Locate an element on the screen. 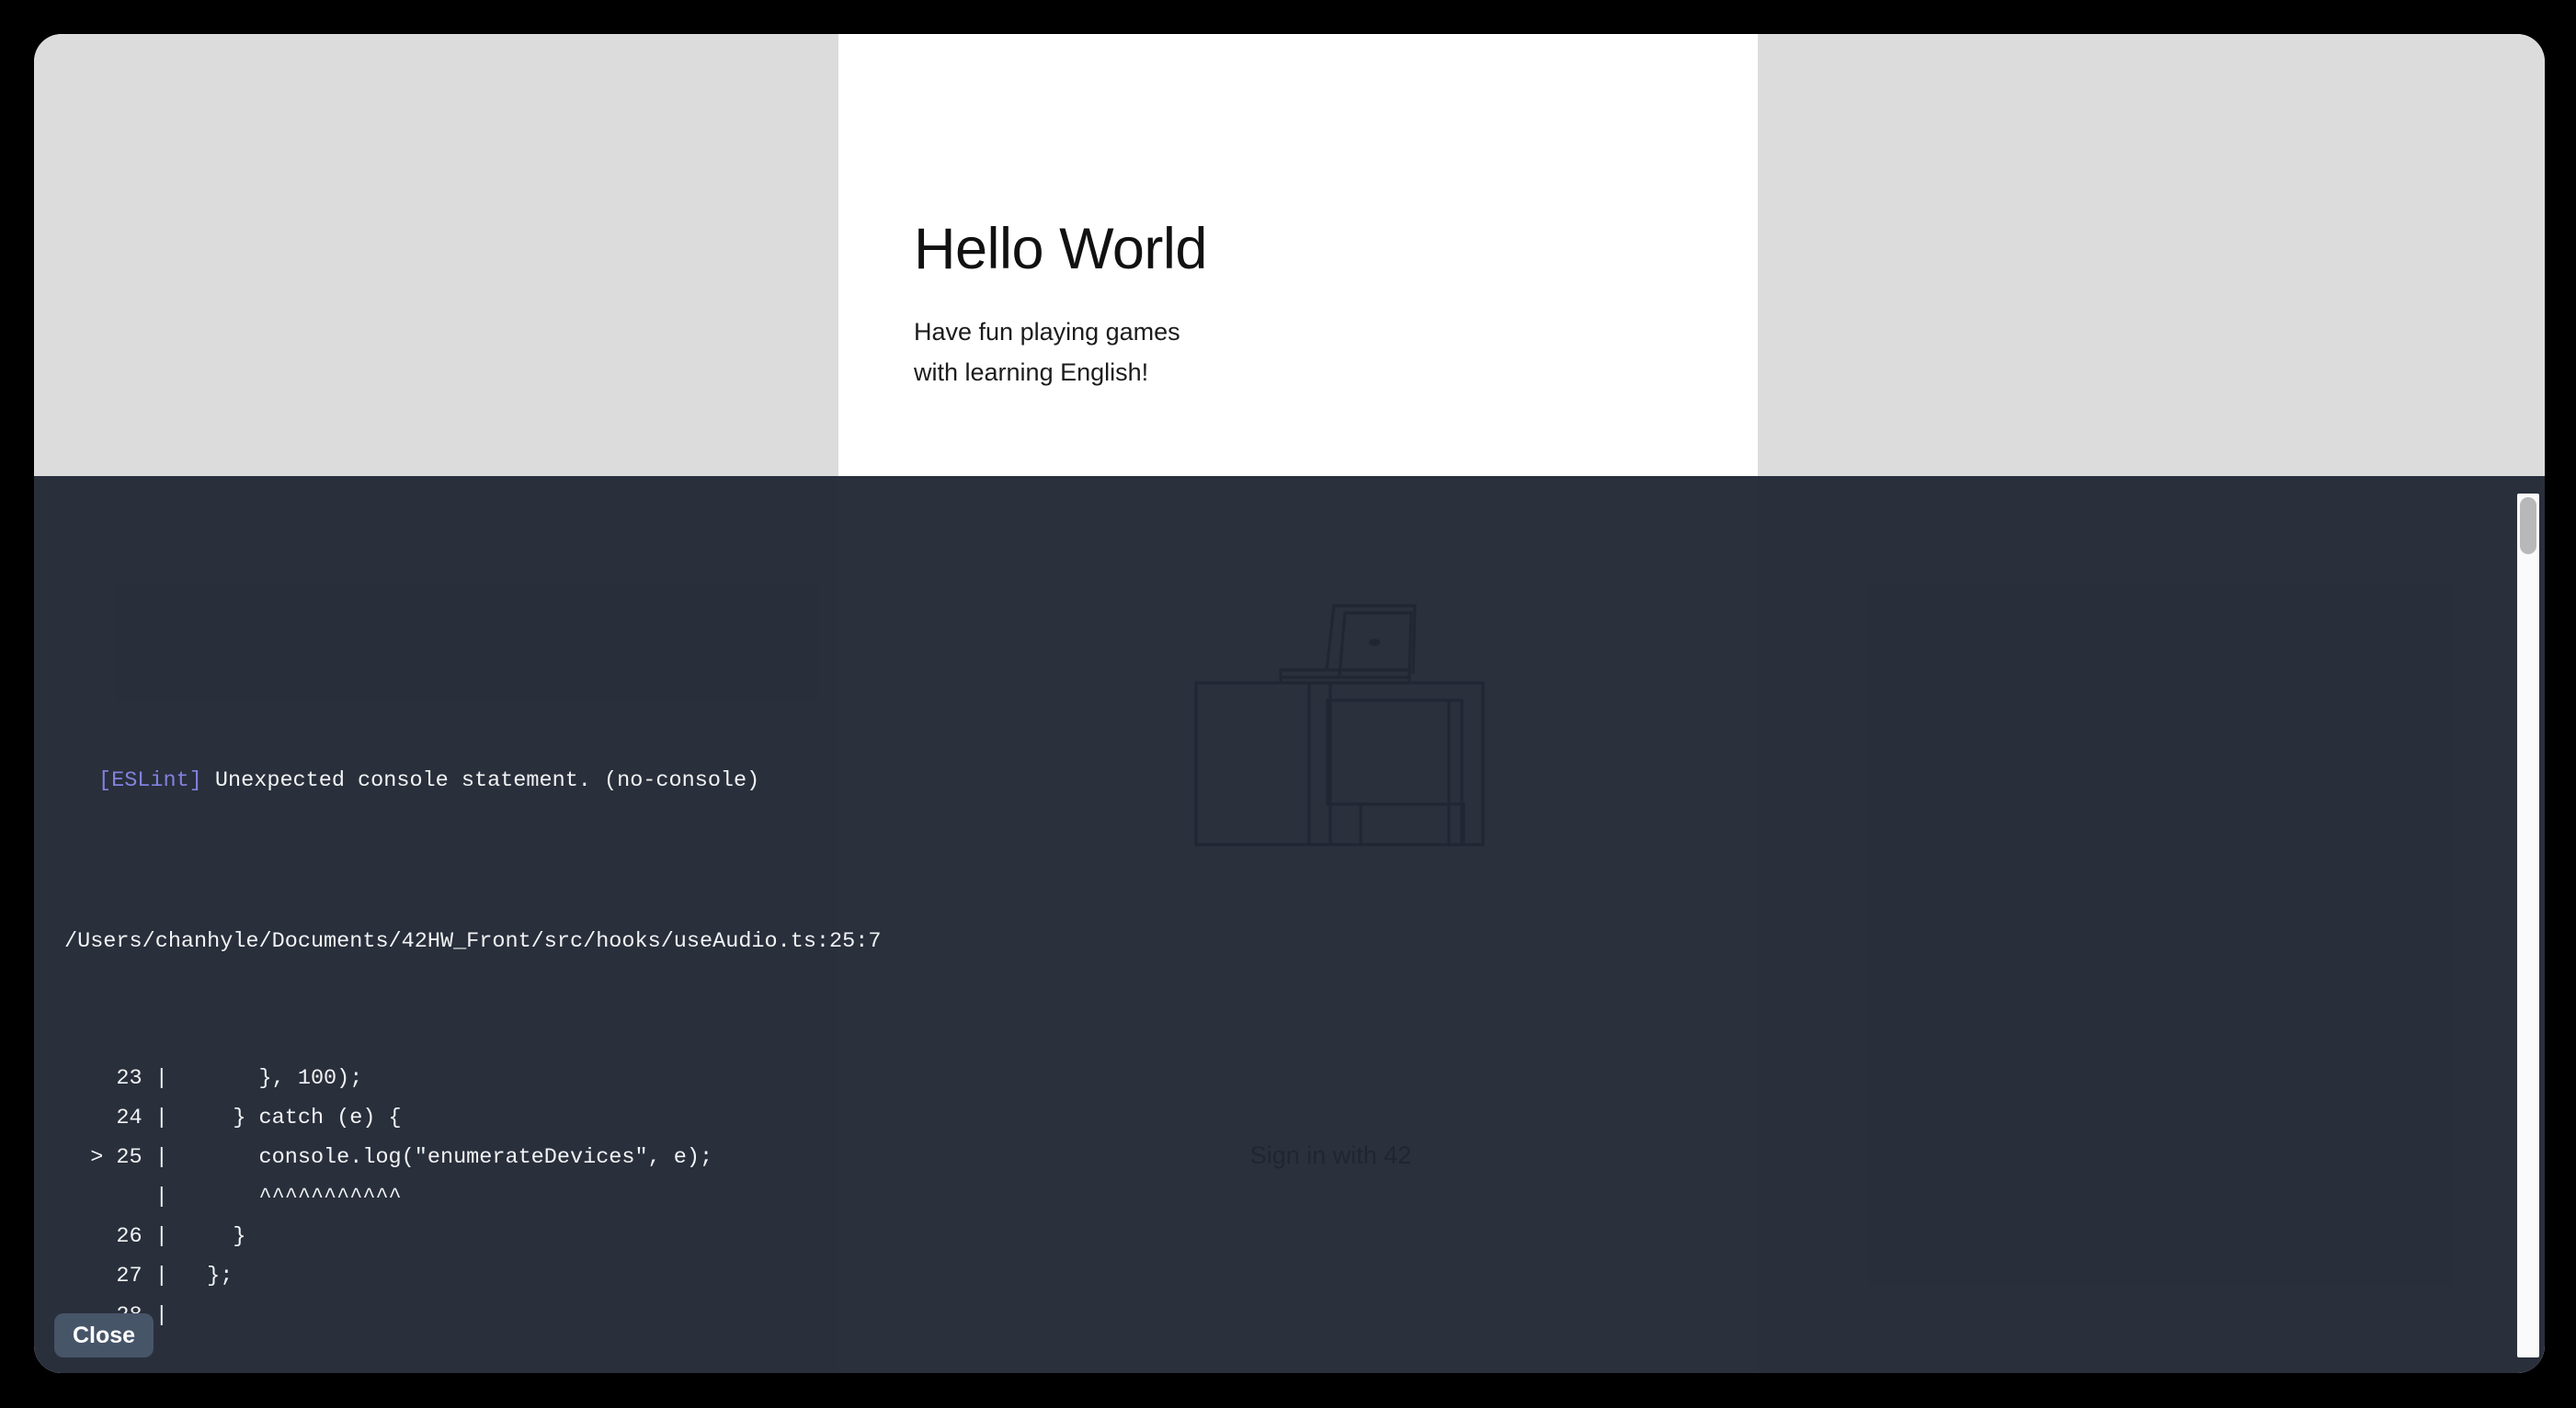 This screenshot has height=1408, width=2576. eslint-tag: [ESLint] is located at coordinates (150, 781).